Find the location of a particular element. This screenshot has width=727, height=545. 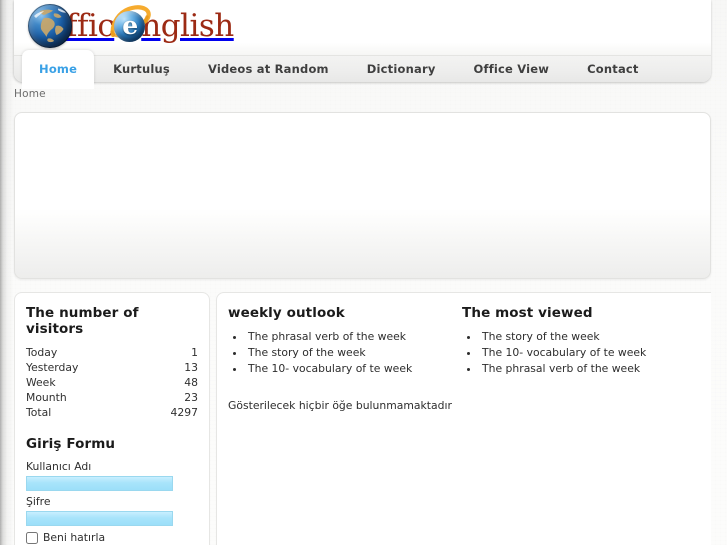

most-viewed-item-1: The story of the week is located at coordinates (541, 336).